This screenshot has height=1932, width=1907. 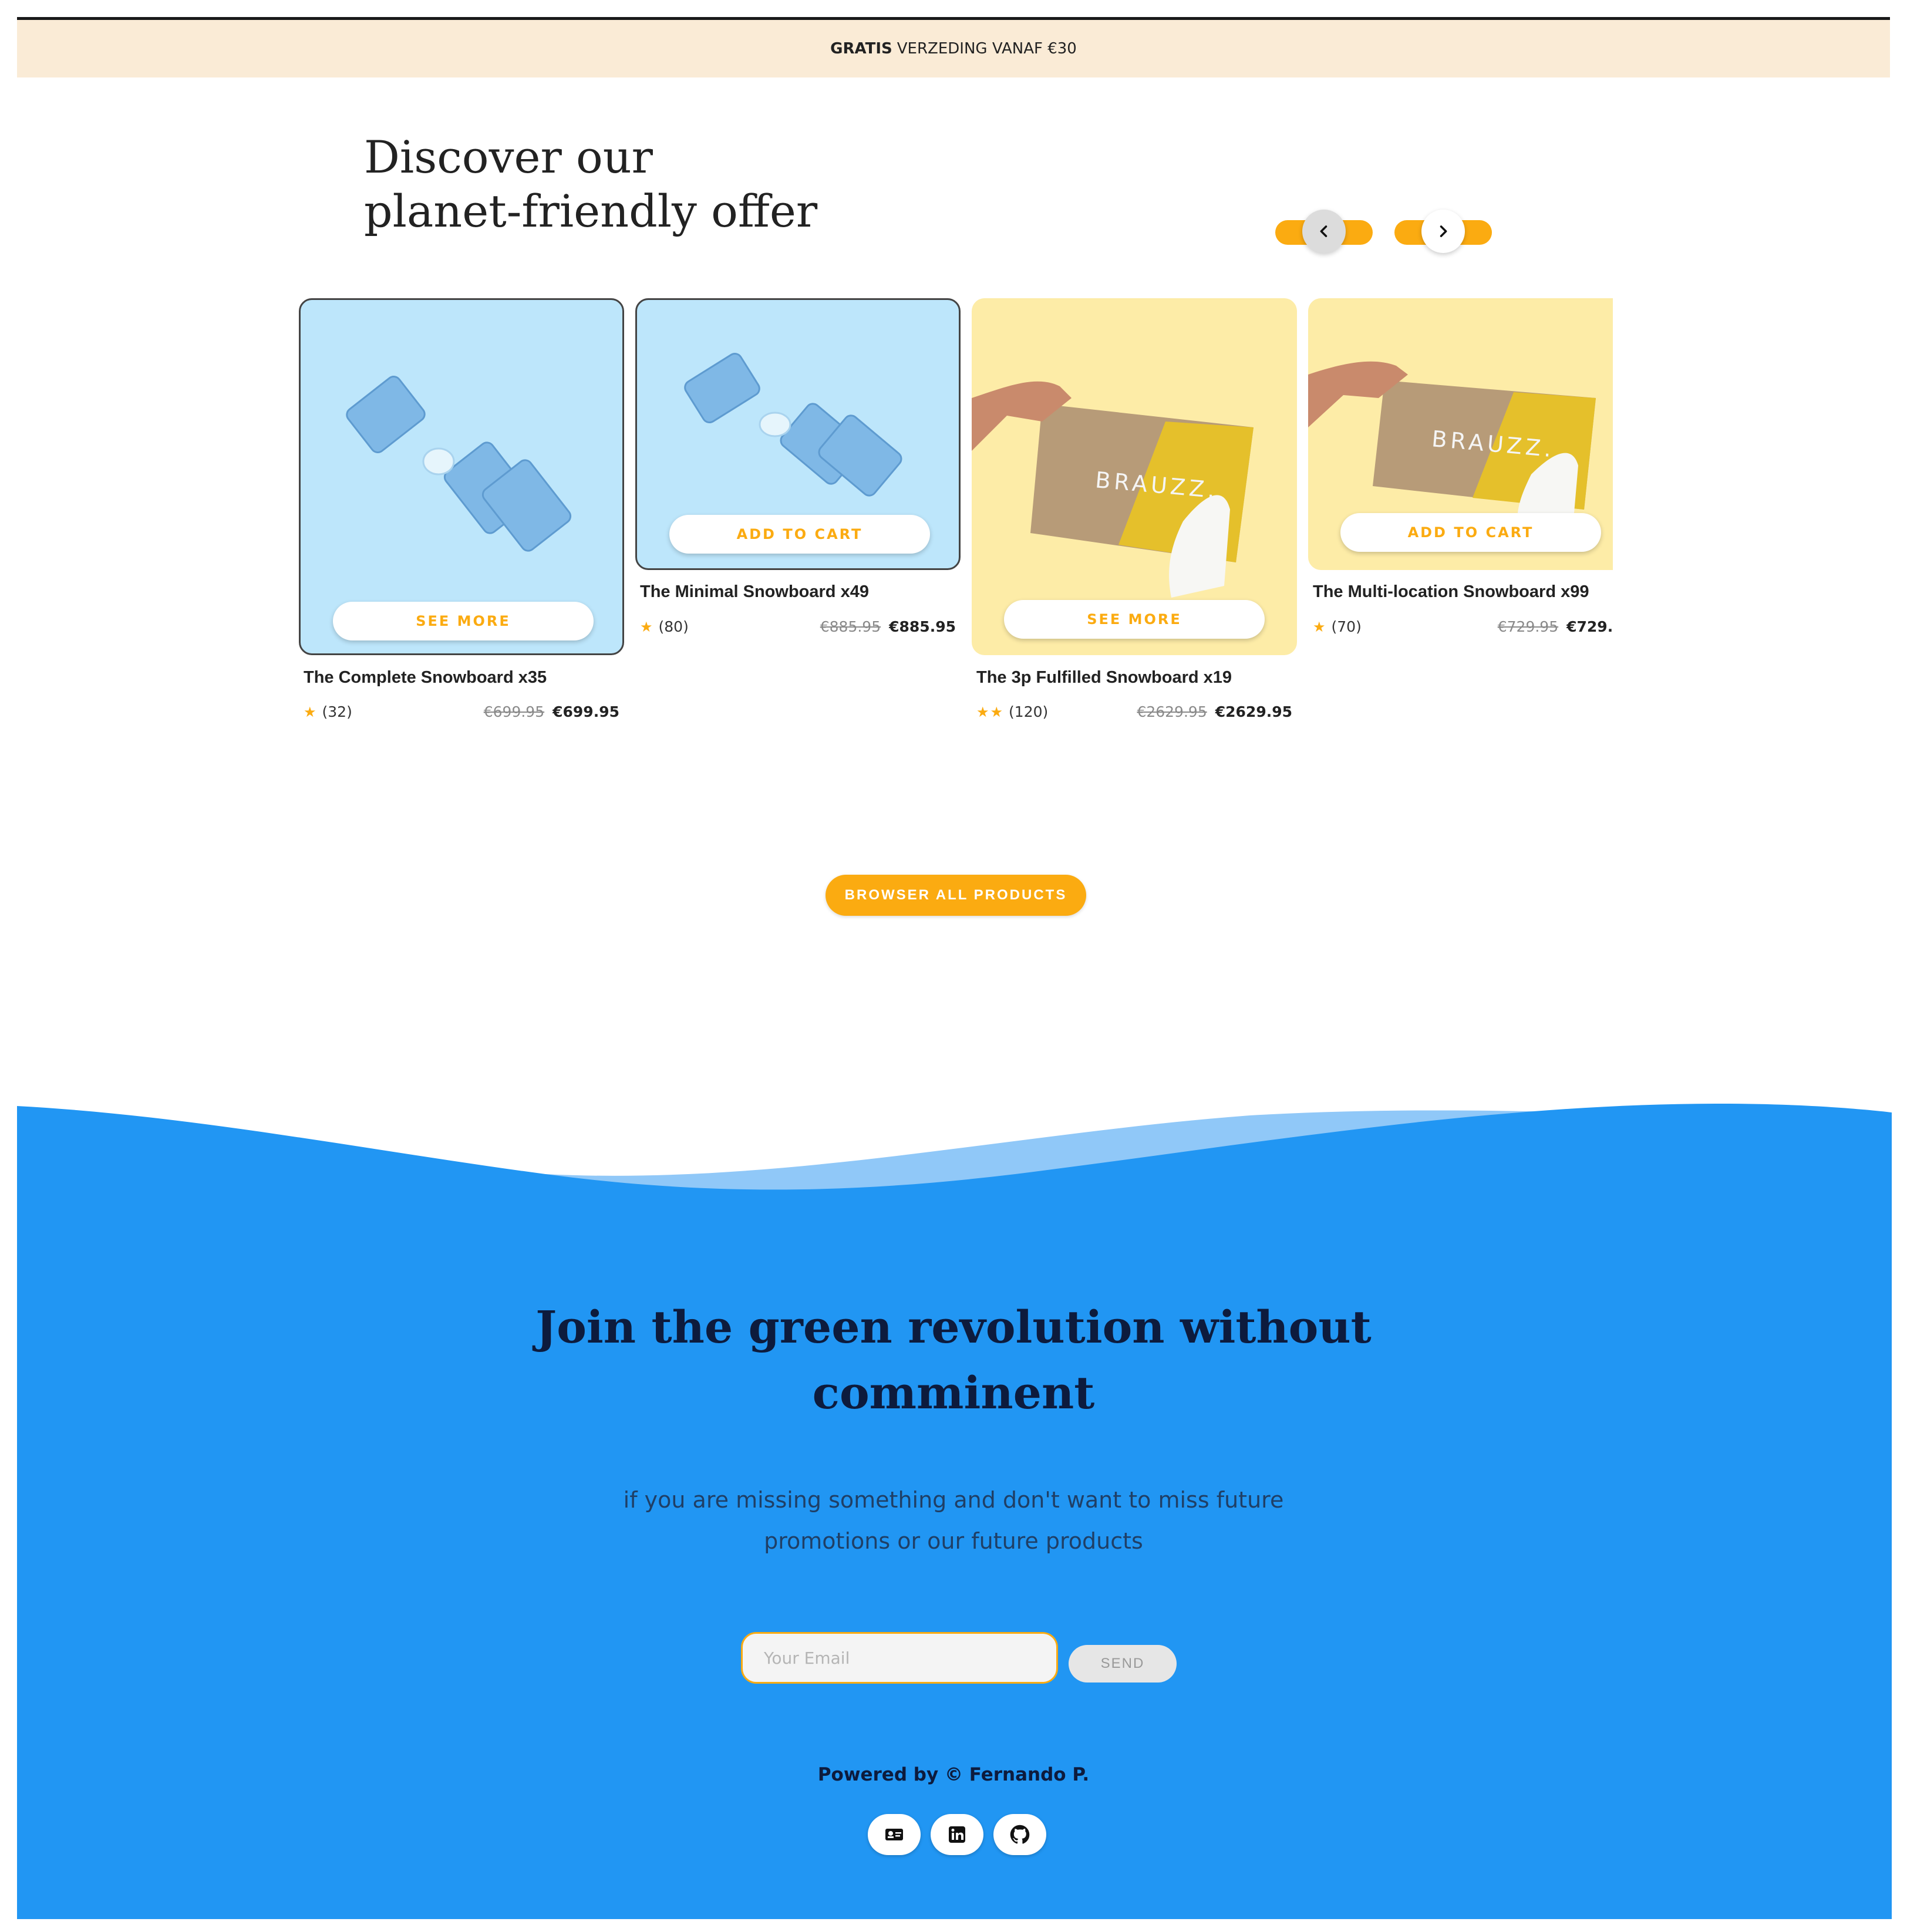 I want to click on old-price: €729.95, so click(x=1528, y=626).